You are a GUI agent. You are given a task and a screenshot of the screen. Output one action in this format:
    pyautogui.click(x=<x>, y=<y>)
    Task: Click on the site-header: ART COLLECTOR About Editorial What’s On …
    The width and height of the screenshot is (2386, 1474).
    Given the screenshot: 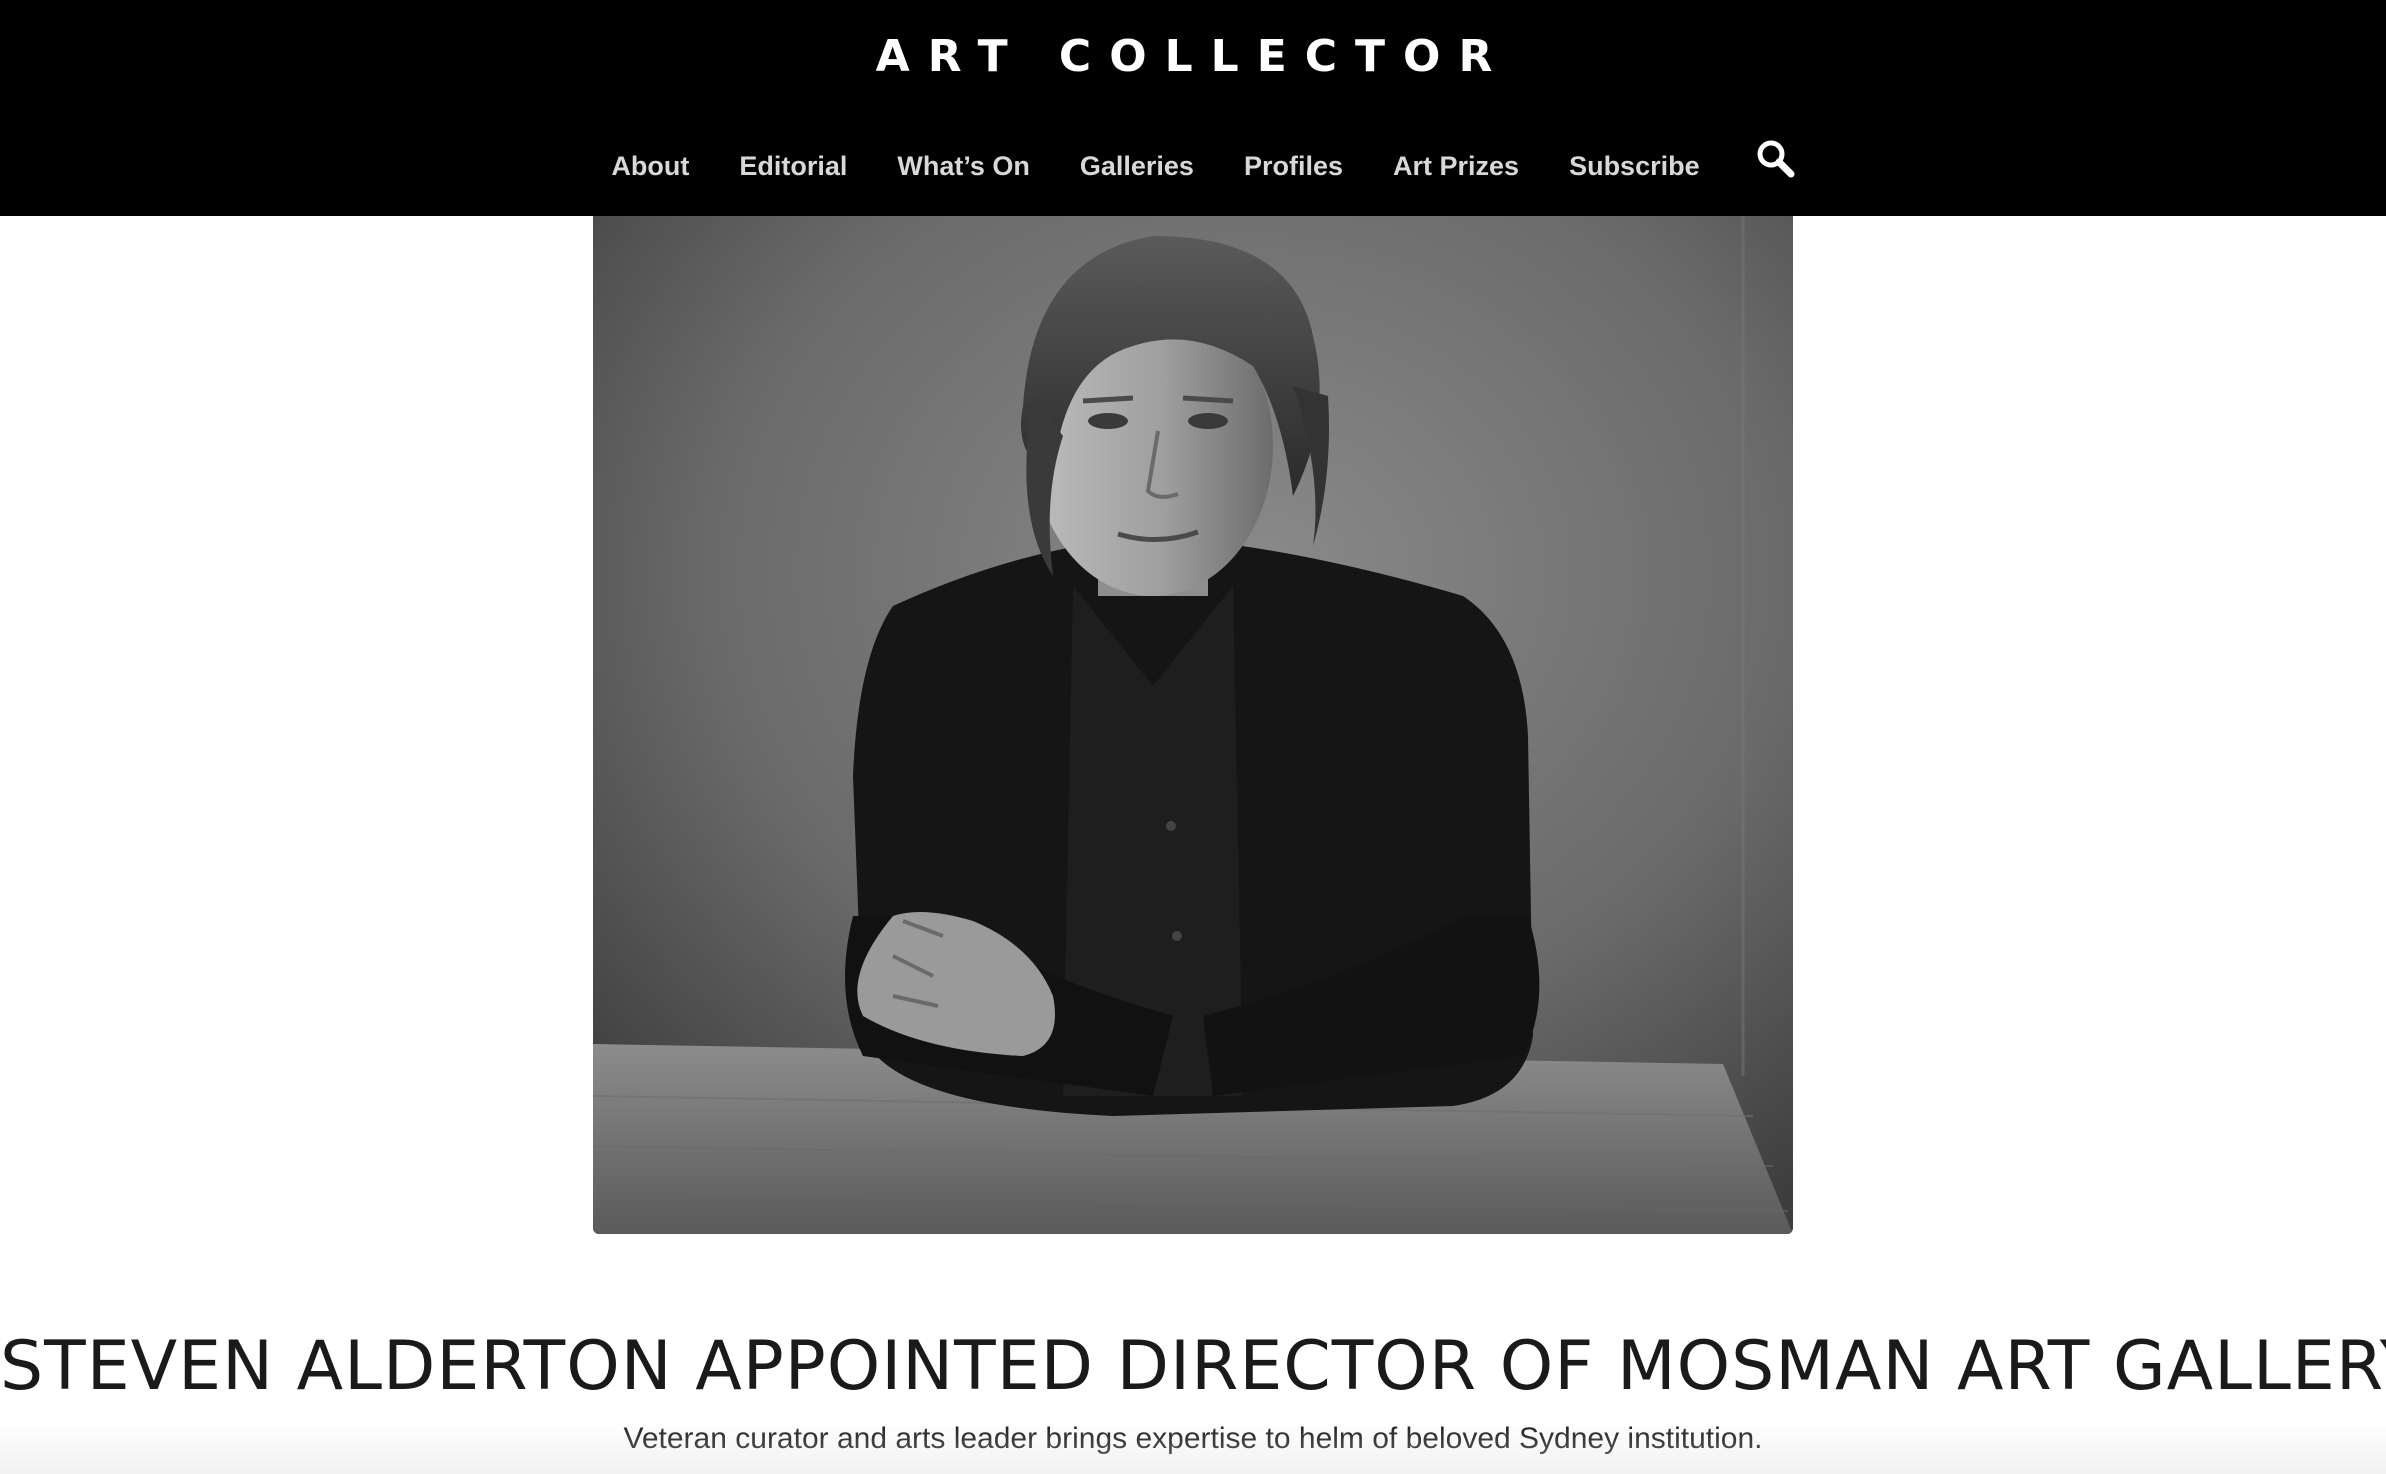 What is the action you would take?
    pyautogui.click(x=1193, y=108)
    